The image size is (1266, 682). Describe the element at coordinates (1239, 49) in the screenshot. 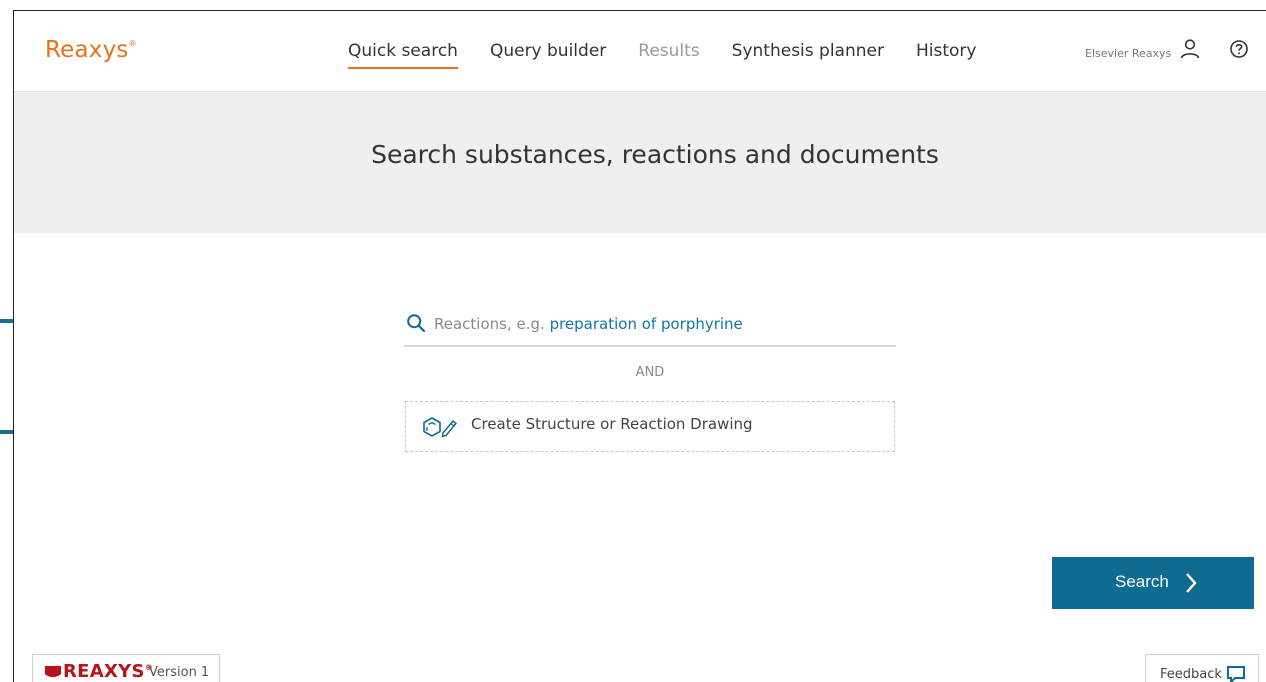

I see `help-icon` at that location.